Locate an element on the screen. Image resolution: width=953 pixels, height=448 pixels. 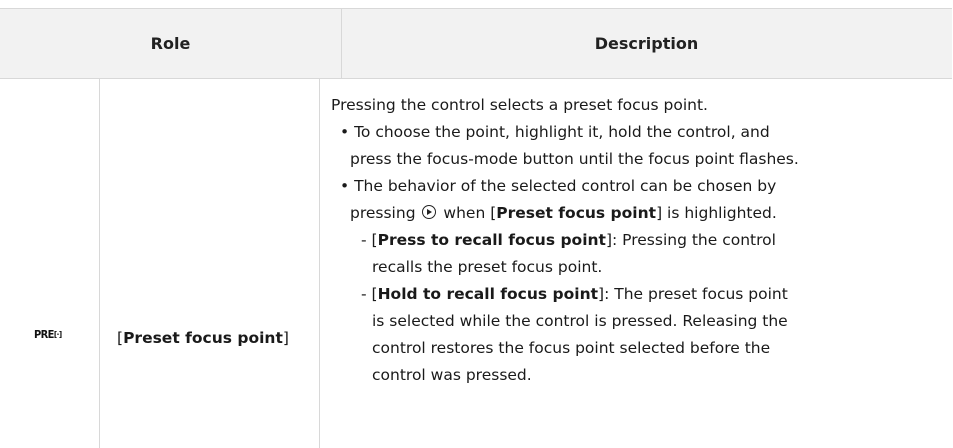
preset-focus-icon: PRE[·] is located at coordinates (48, 335).